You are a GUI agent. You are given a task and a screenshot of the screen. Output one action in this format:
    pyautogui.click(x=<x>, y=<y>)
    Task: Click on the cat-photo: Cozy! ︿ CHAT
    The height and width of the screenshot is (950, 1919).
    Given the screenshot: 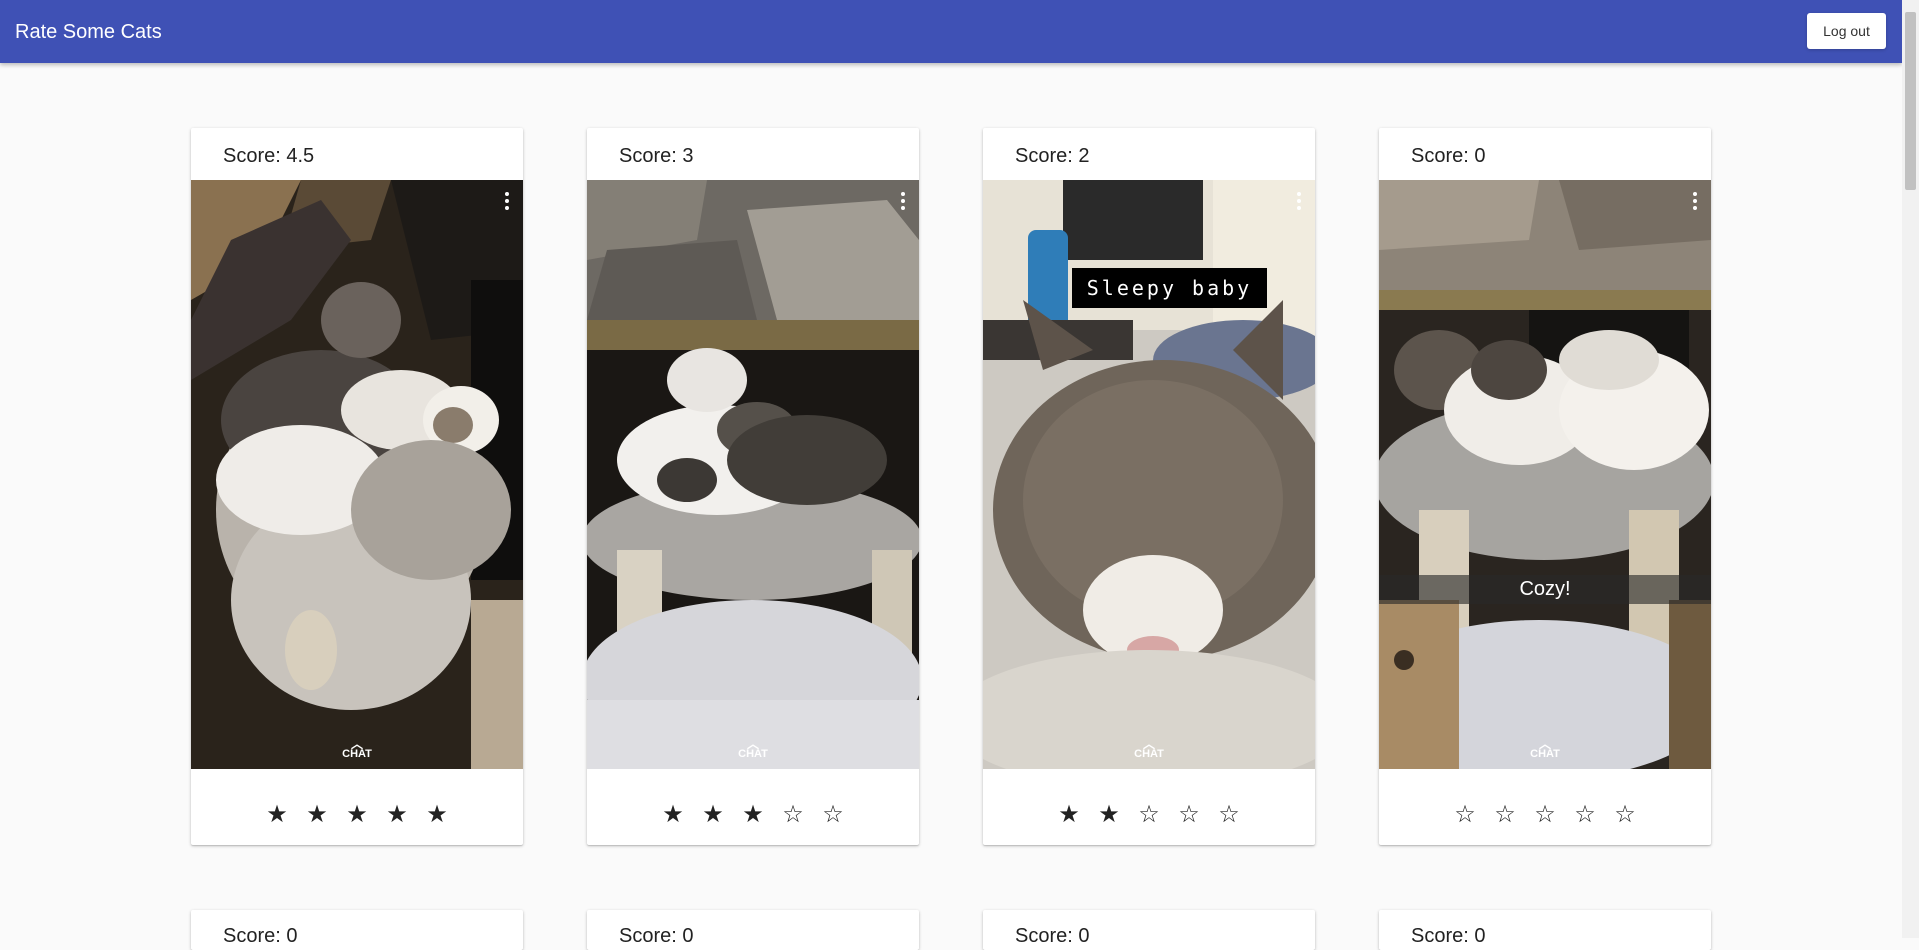 What is the action you would take?
    pyautogui.click(x=1545, y=474)
    